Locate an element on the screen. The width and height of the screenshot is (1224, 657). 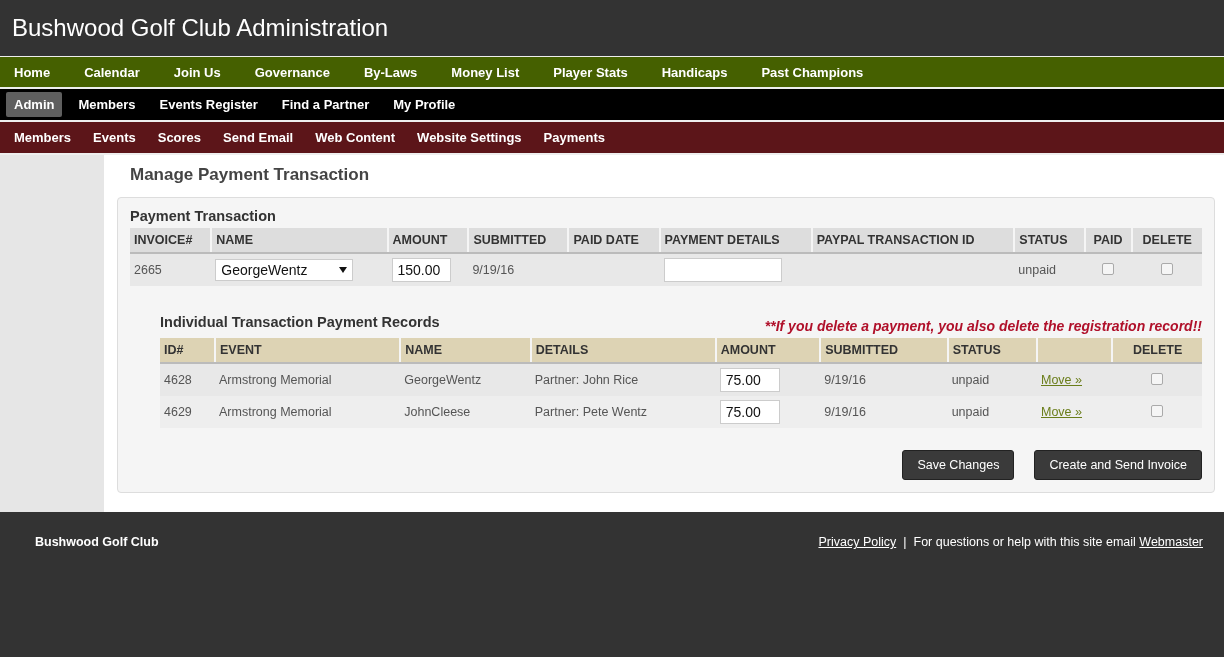
table-cell: 4629 is located at coordinates (188, 412).